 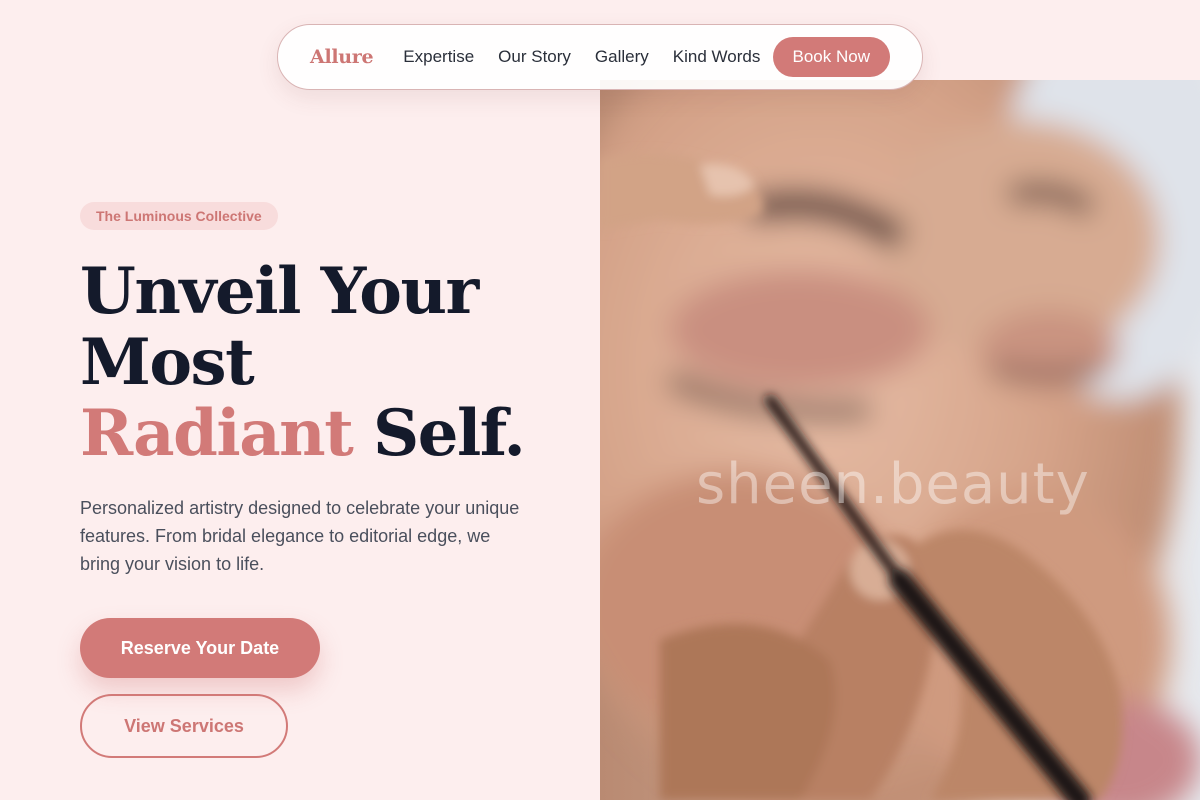 What do you see at coordinates (342, 57) in the screenshot?
I see `brand-logo: Allure` at bounding box center [342, 57].